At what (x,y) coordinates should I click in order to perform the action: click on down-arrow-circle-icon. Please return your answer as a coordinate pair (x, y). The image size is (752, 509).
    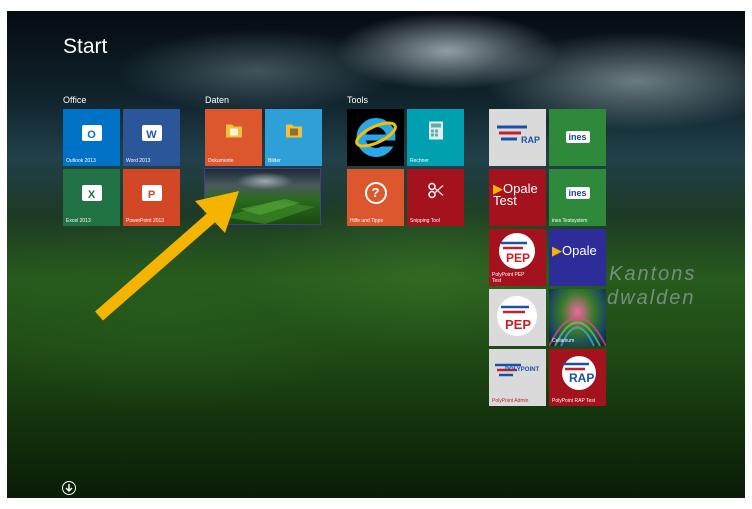
    Looking at the image, I should click on (69, 488).